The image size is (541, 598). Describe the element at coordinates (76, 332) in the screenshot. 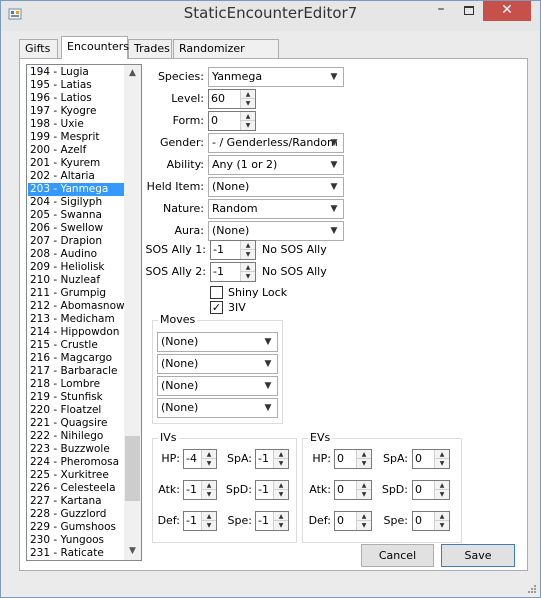

I see `list-item: 214 - Hippowdon` at that location.